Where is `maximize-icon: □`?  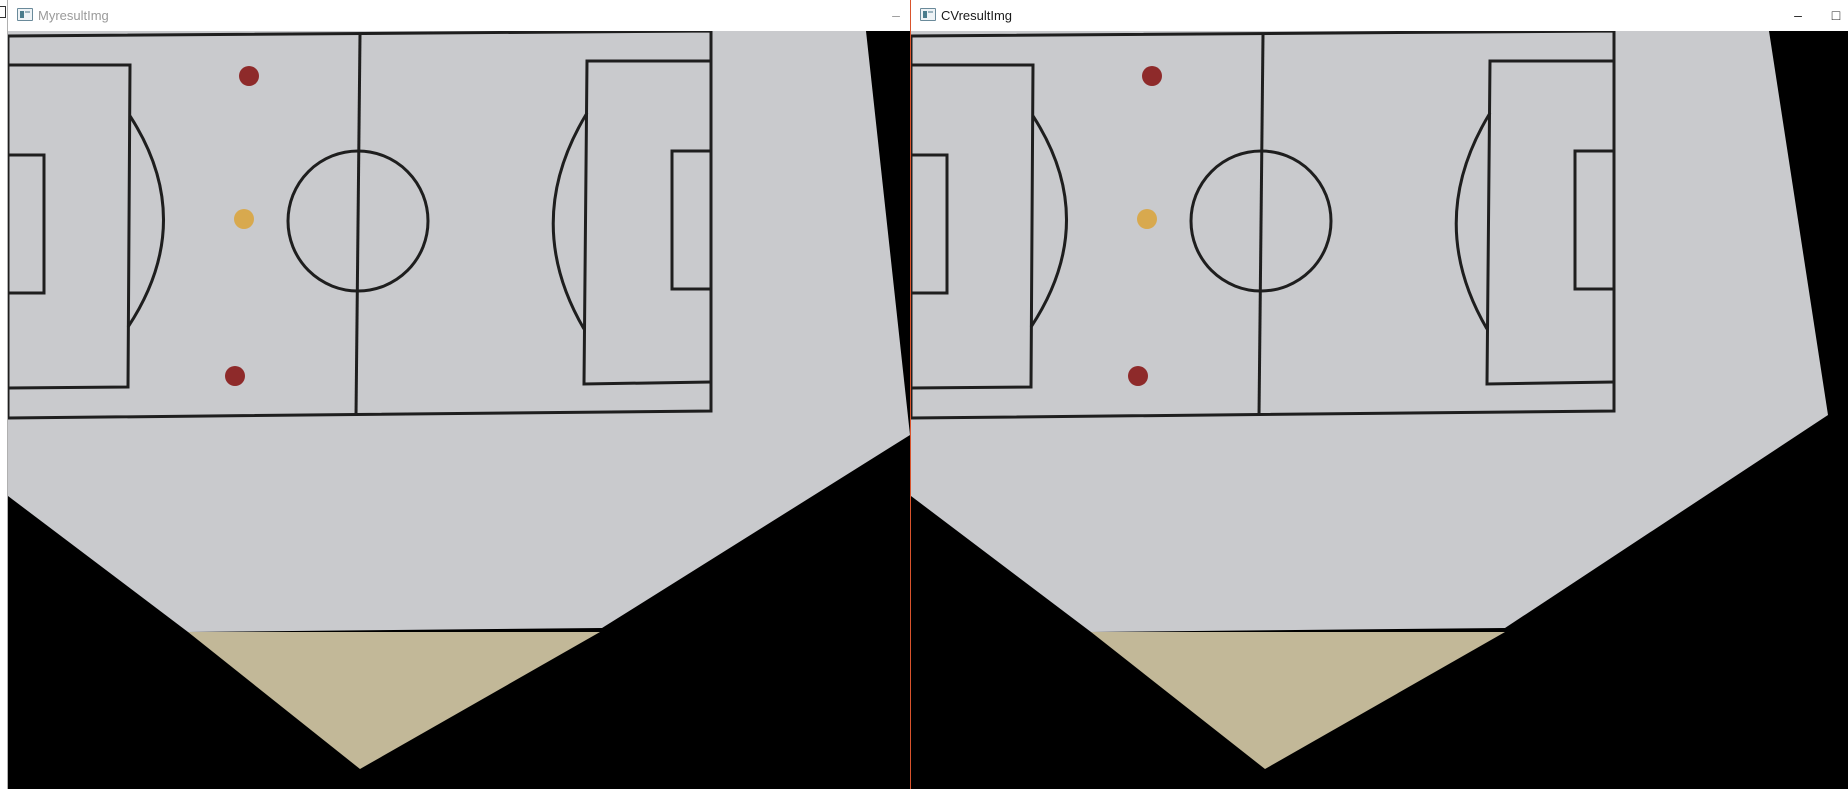 maximize-icon: □ is located at coordinates (1832, 15).